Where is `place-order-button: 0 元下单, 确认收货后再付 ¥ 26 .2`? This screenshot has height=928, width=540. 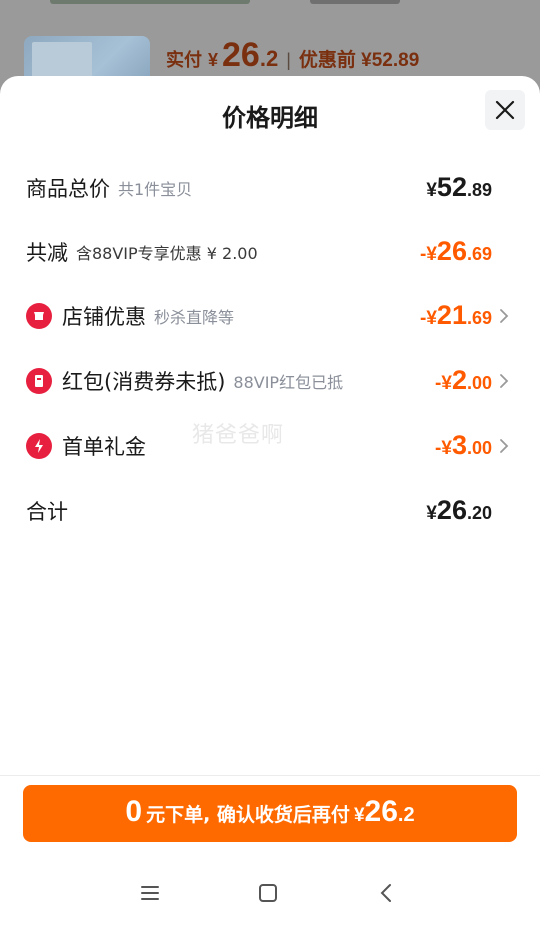
place-order-button: 0 元下单, 确认收货后再付 ¥ 26 .2 is located at coordinates (270, 813).